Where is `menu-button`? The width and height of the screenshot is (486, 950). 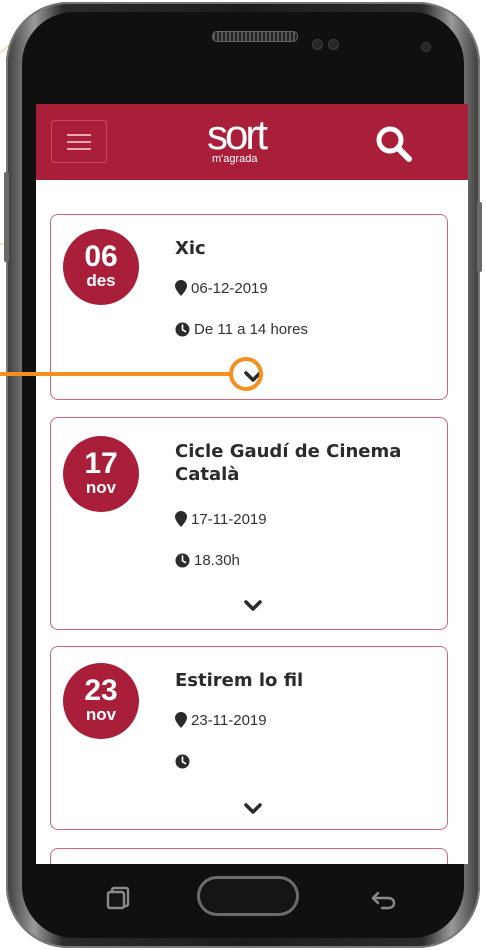
menu-button is located at coordinates (79, 141).